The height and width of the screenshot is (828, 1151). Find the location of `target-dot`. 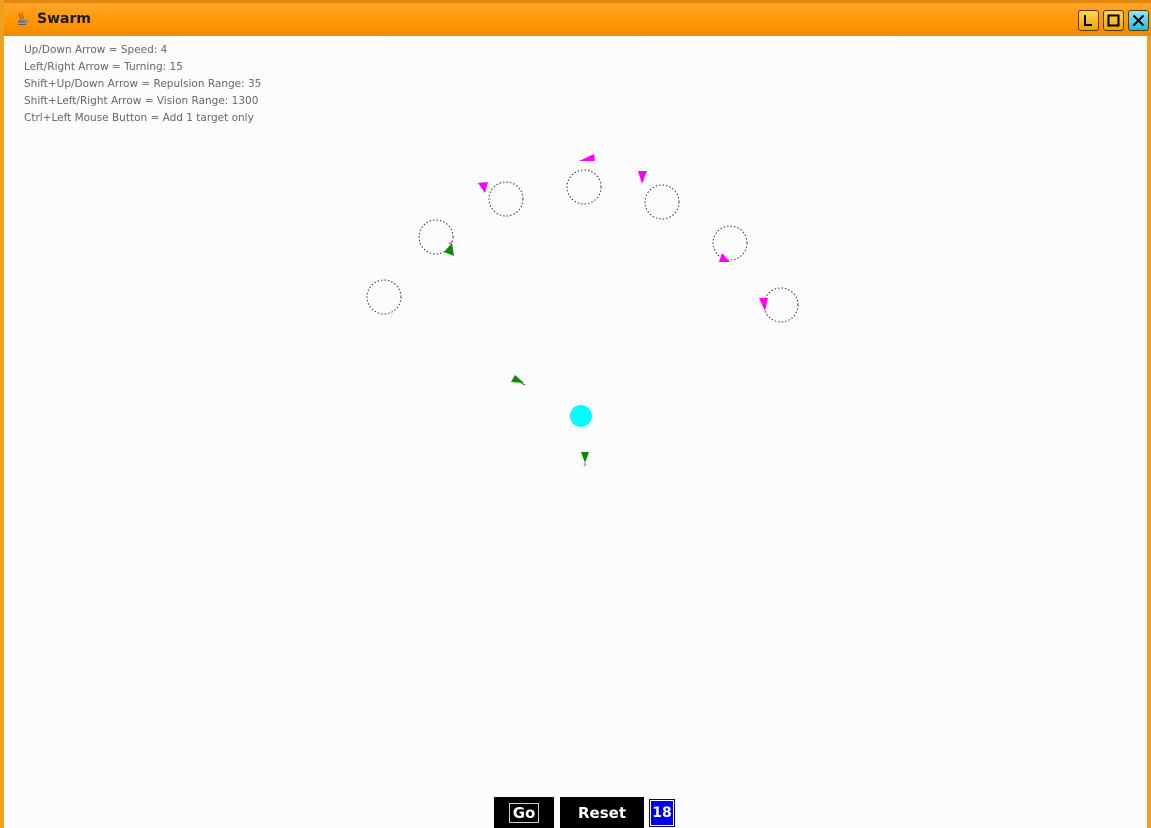

target-dot is located at coordinates (581, 416).